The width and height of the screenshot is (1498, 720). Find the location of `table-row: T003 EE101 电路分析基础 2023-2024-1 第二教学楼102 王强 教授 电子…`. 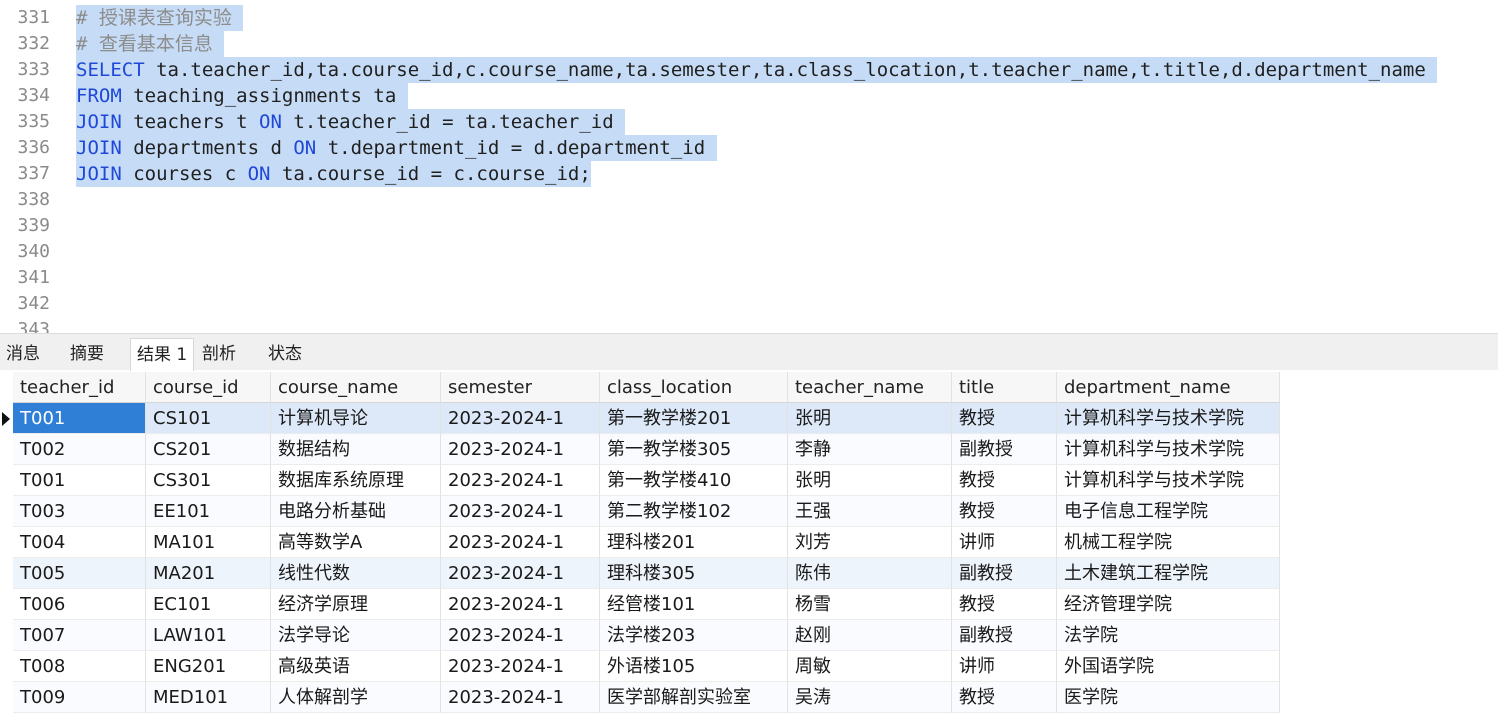

table-row: T003 EE101 电路分析基础 2023-2024-1 第二教学楼102 王强 教授 电子… is located at coordinates (640, 511).